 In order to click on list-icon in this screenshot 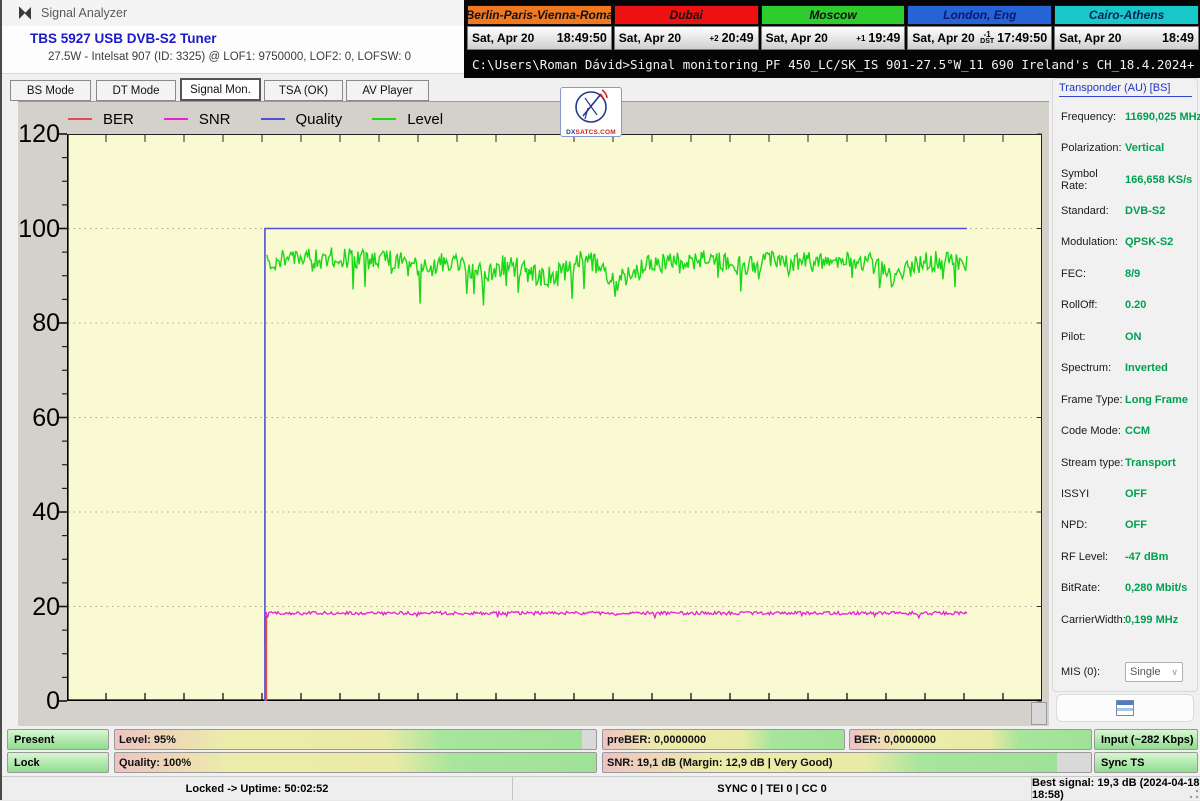, I will do `click(1125, 708)`.